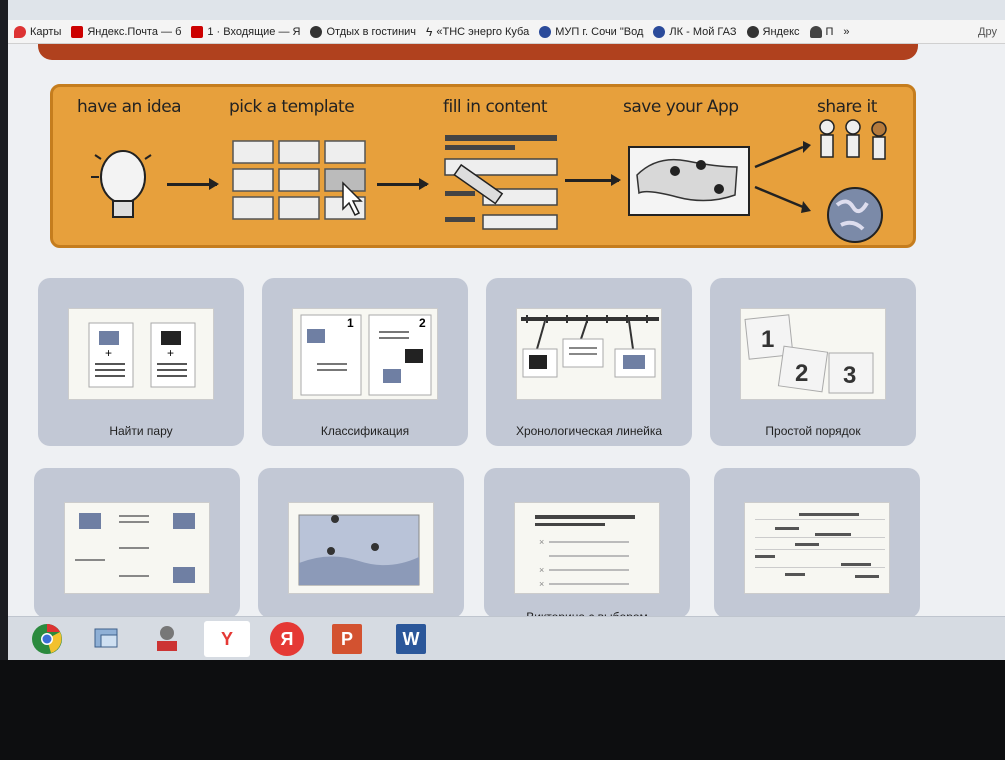  I want to click on cloze-text-icon, so click(817, 548).